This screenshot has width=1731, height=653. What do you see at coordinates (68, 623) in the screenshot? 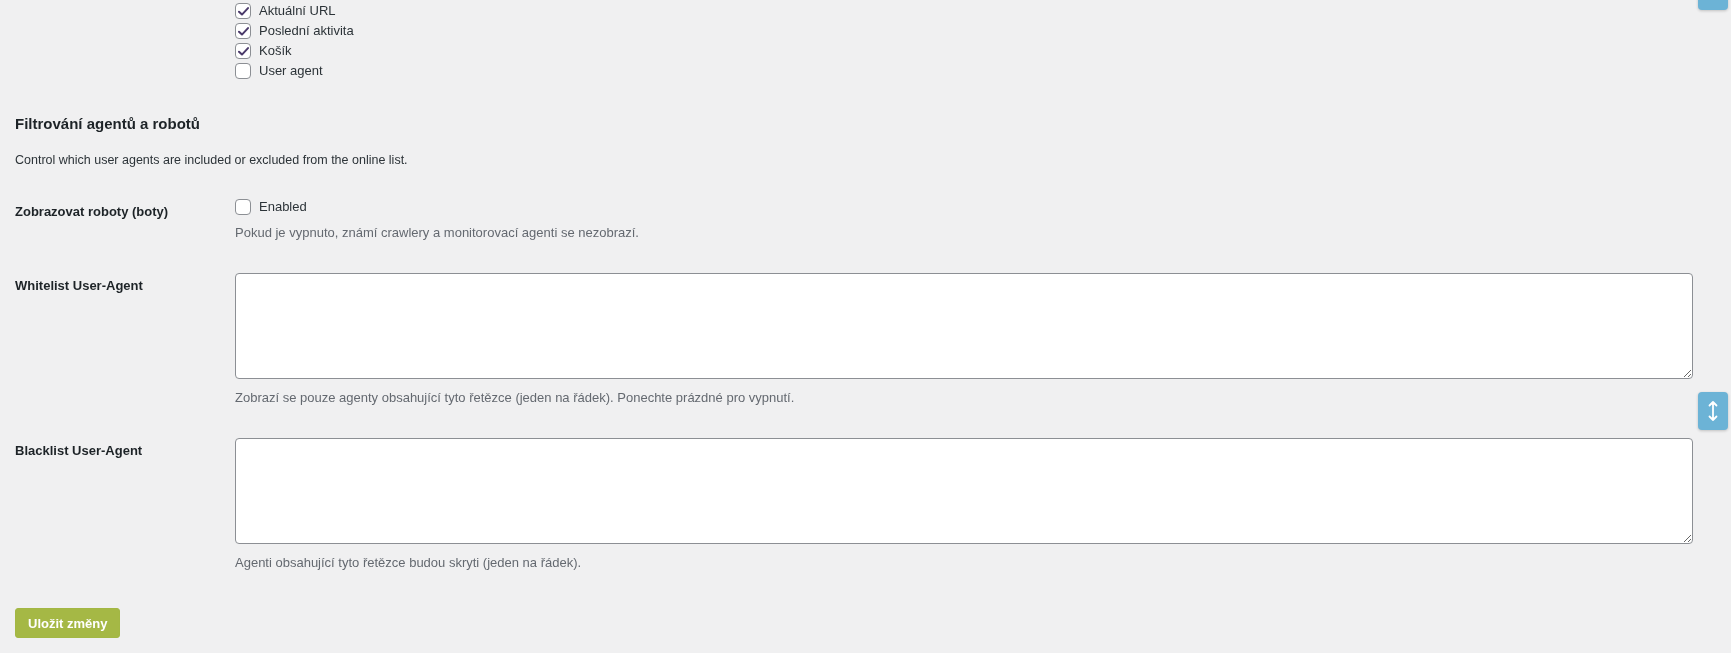
I see `save-button: Uložit změny` at bounding box center [68, 623].